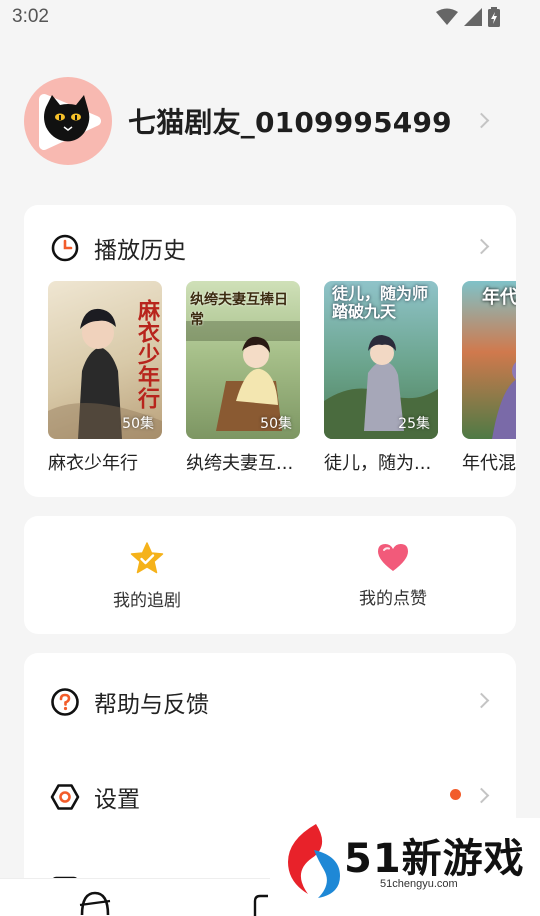 This screenshot has width=540, height=916. What do you see at coordinates (65, 248) in the screenshot?
I see `clock-icon` at bounding box center [65, 248].